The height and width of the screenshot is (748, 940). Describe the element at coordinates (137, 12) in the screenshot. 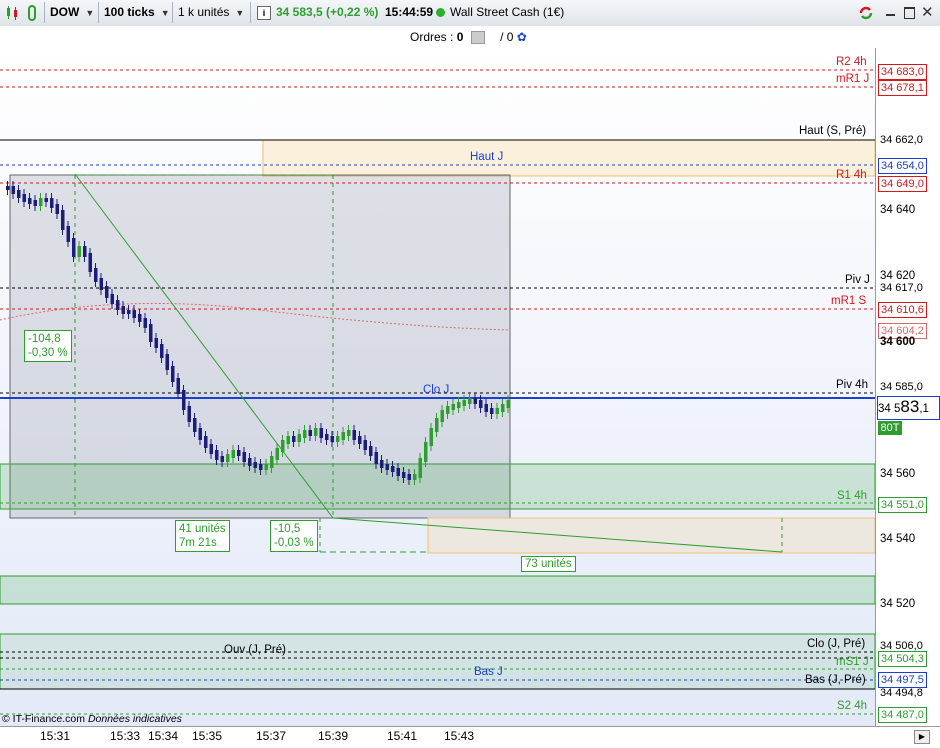

I see `tick-select: 100 ticks ▼` at that location.